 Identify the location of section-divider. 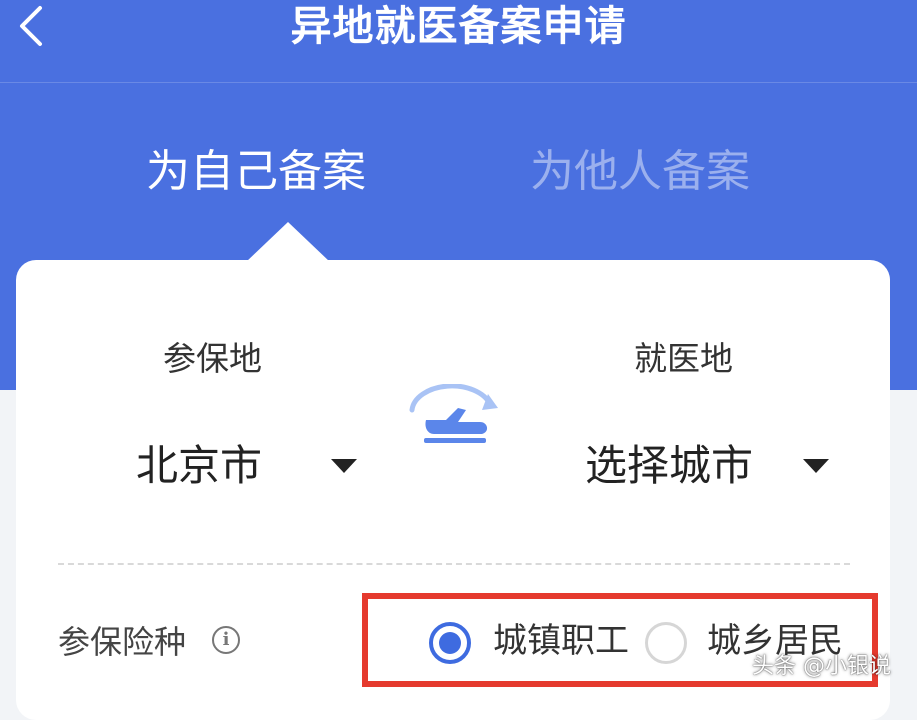
(454, 564).